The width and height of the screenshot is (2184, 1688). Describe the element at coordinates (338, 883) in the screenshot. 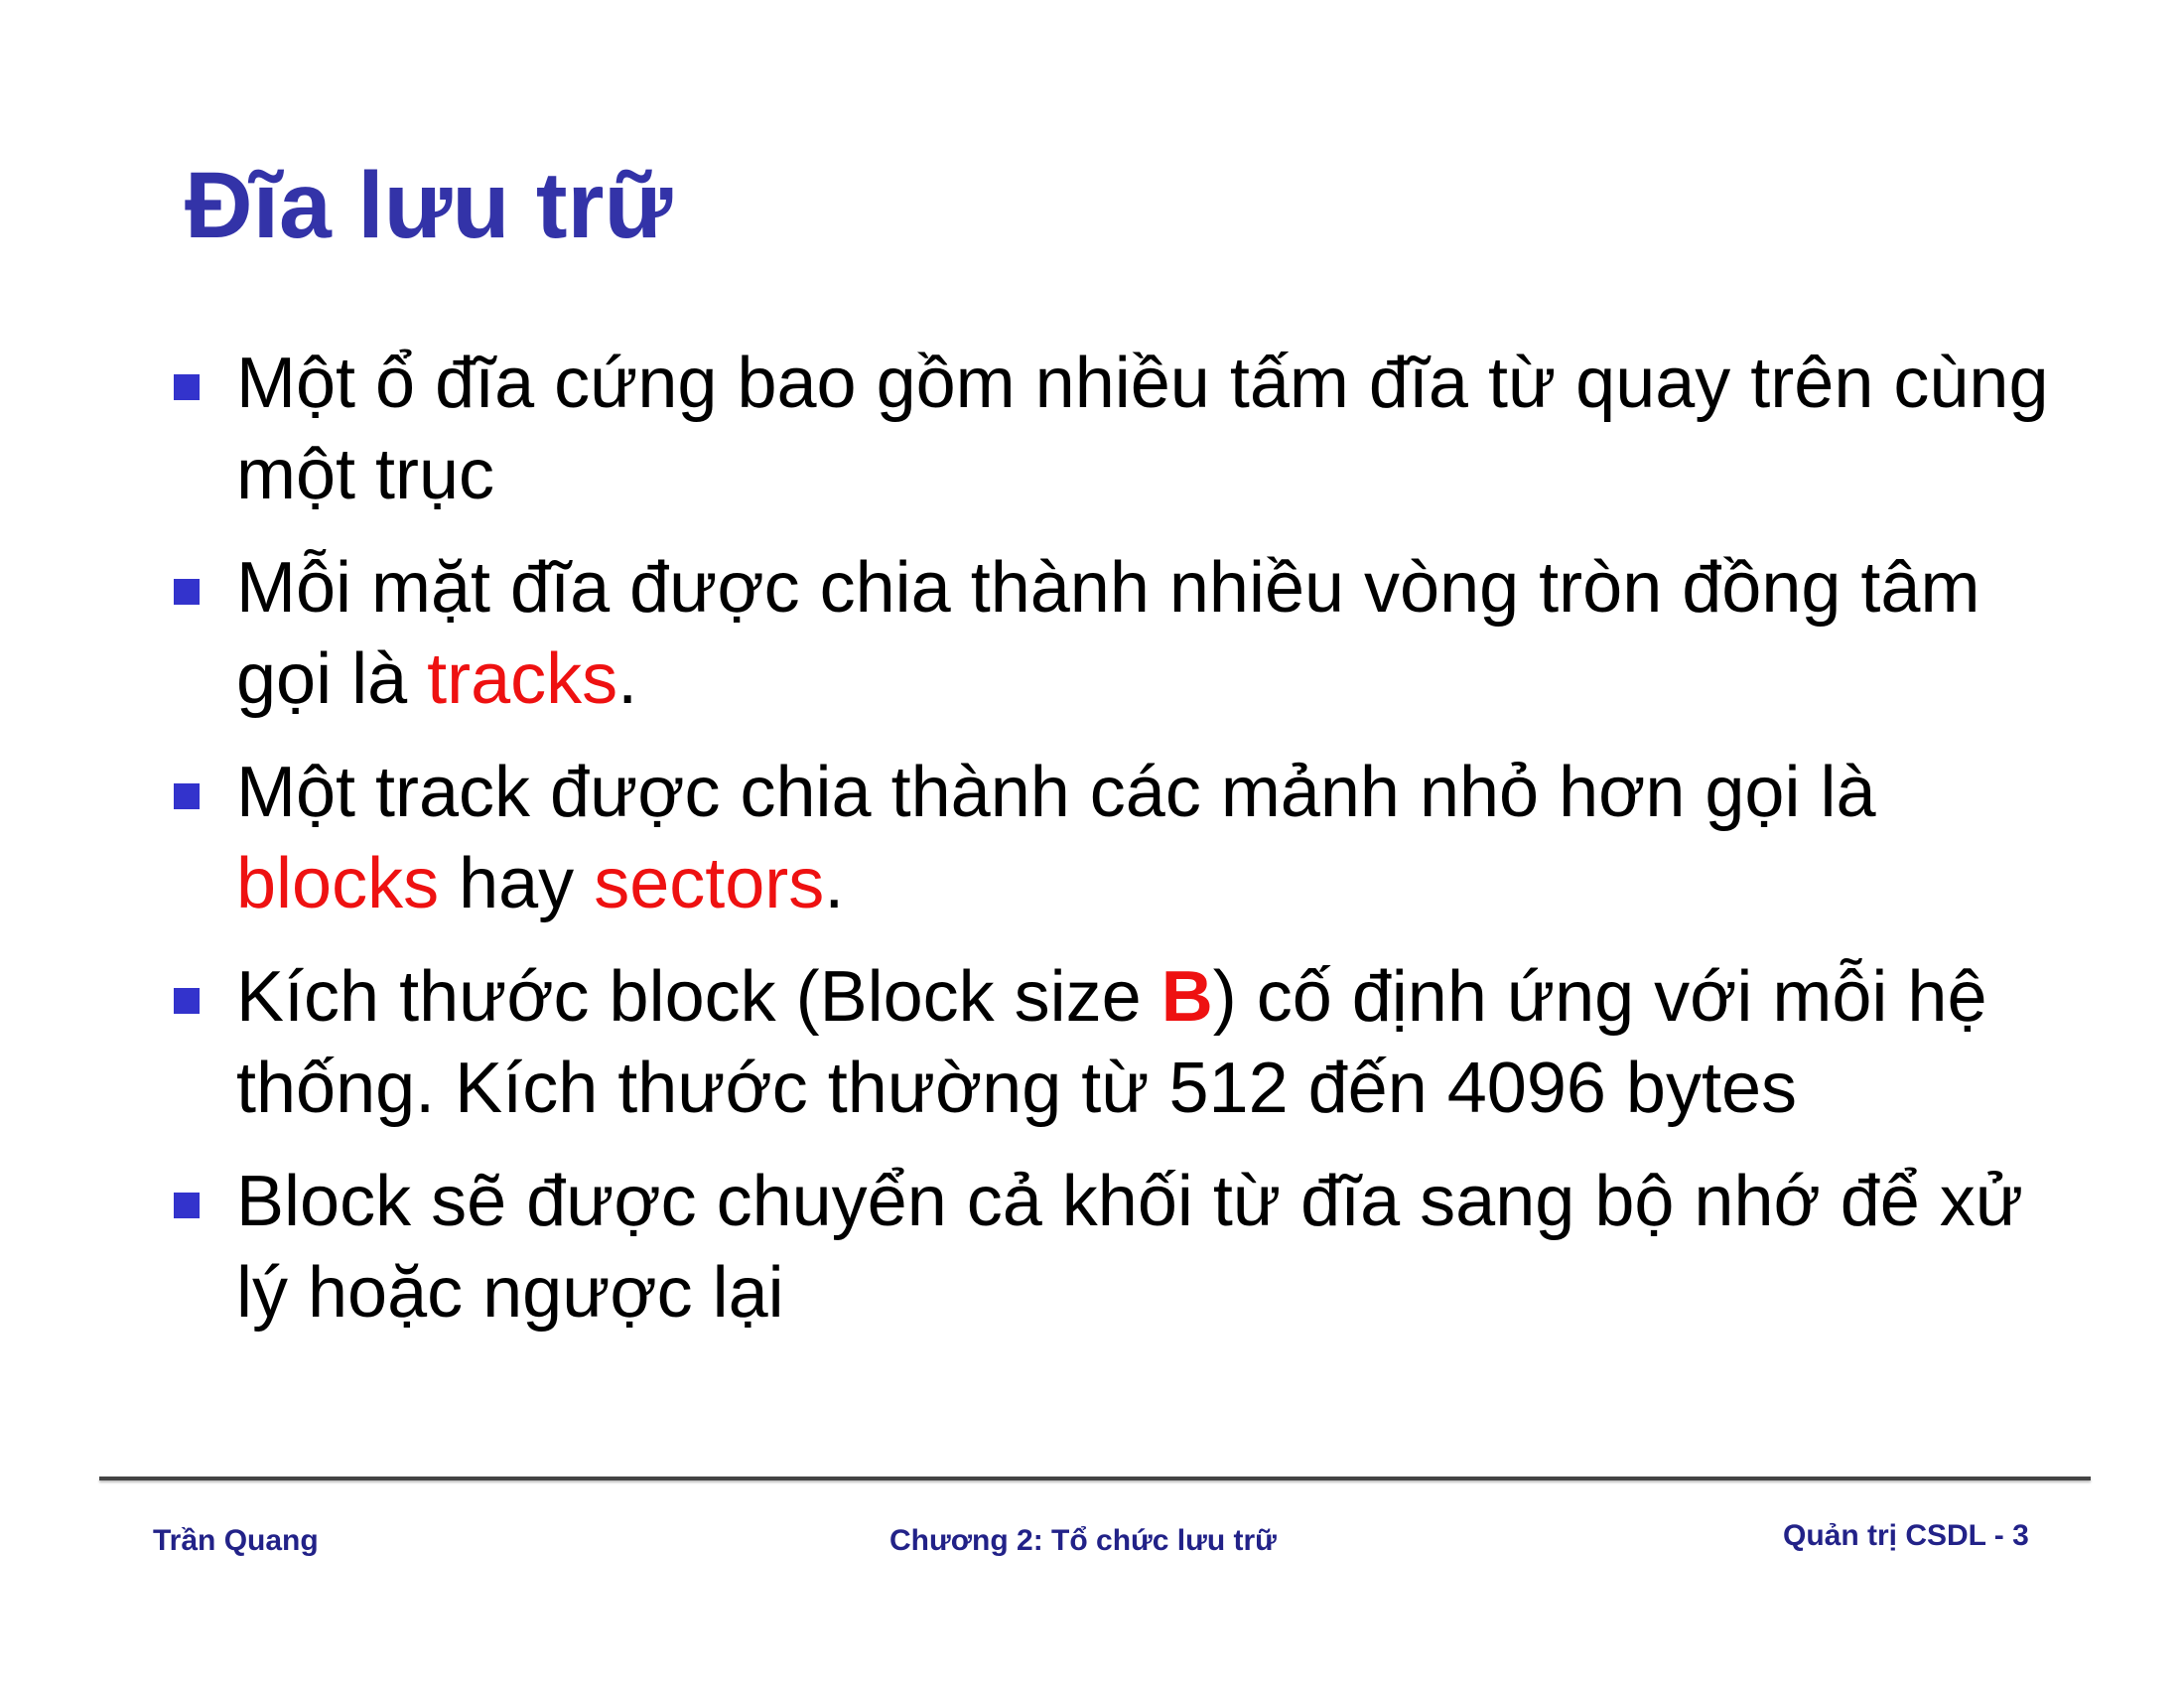

I see `highlight-term-blocks: blocks` at that location.